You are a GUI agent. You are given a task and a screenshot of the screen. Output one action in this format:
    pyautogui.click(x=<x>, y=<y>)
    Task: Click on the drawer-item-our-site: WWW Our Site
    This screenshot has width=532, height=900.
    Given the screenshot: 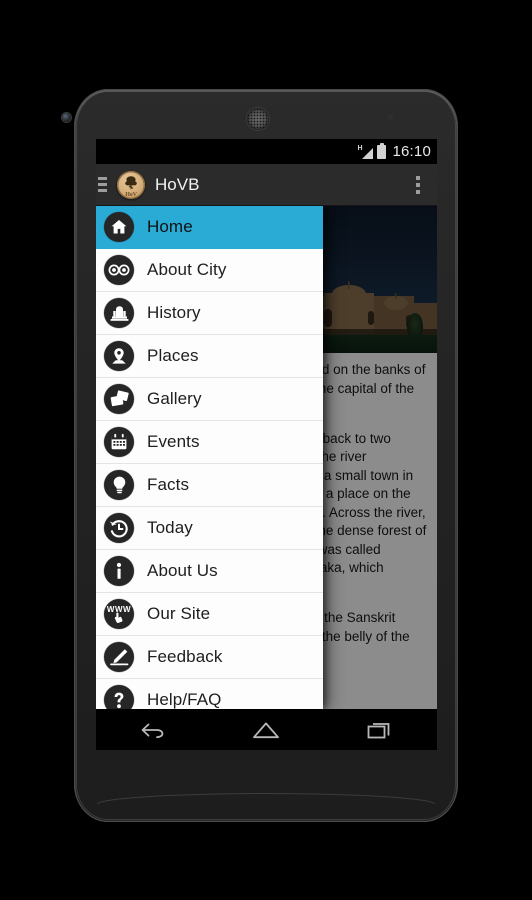 What is the action you would take?
    pyautogui.click(x=209, y=614)
    